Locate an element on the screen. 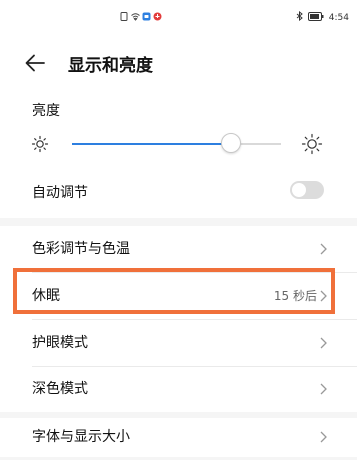  status-right: 4:54 is located at coordinates (322, 16).